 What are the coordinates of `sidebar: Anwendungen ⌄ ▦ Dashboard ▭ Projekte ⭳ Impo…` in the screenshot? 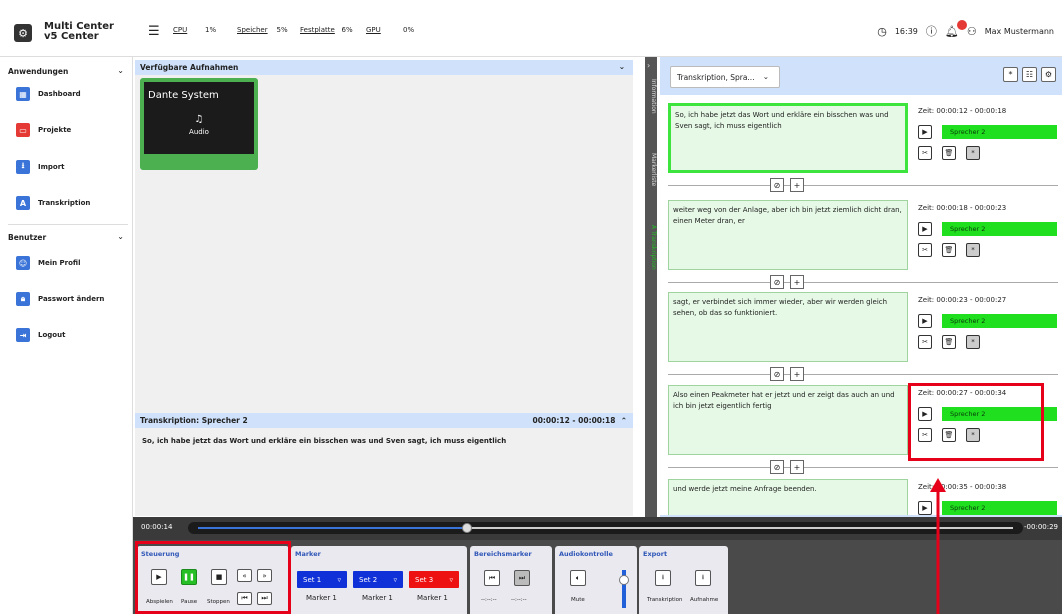 It's located at (66, 335).